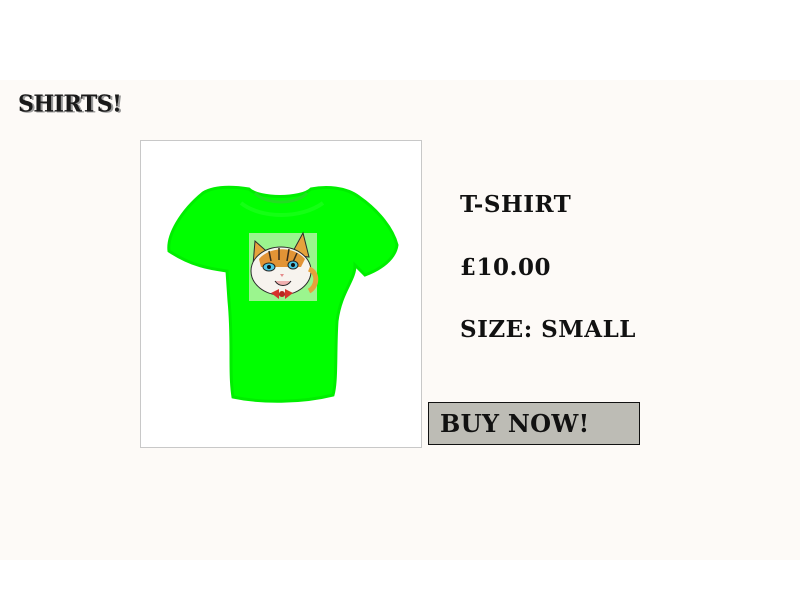 This screenshot has width=800, height=600. I want to click on t-shirt-icon, so click(283, 294).